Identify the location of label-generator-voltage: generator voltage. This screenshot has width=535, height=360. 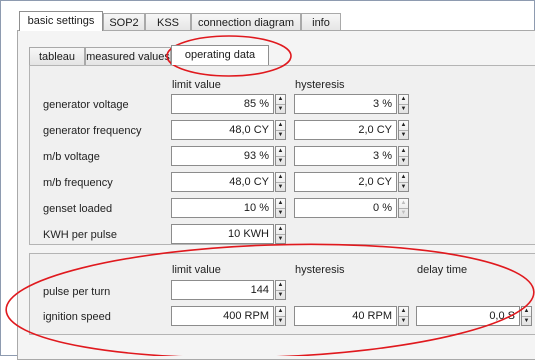
(86, 105).